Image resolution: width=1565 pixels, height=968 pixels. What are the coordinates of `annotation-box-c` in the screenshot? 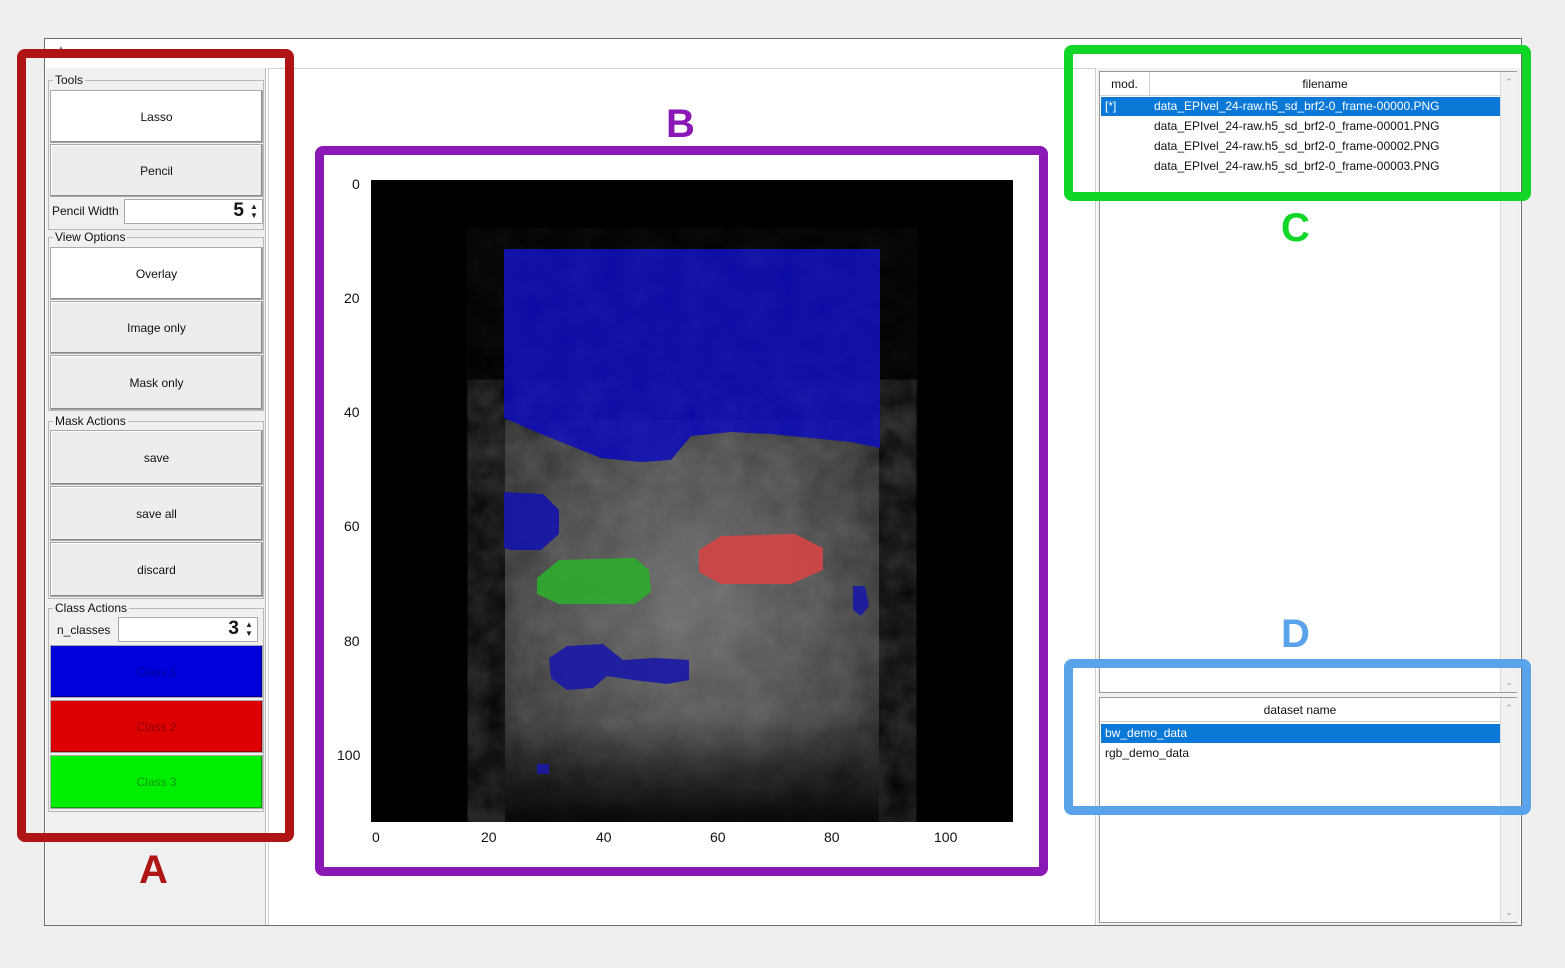 It's located at (1297, 123).